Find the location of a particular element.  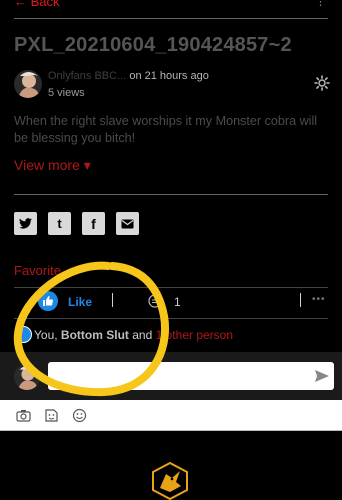

twitter-share-button is located at coordinates (25, 223).